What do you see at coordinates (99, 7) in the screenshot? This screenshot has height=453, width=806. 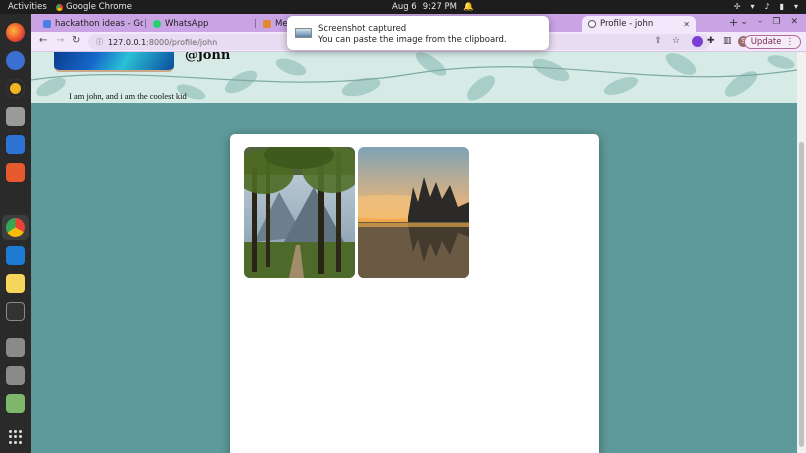 I see `app-name: Google Chrome` at bounding box center [99, 7].